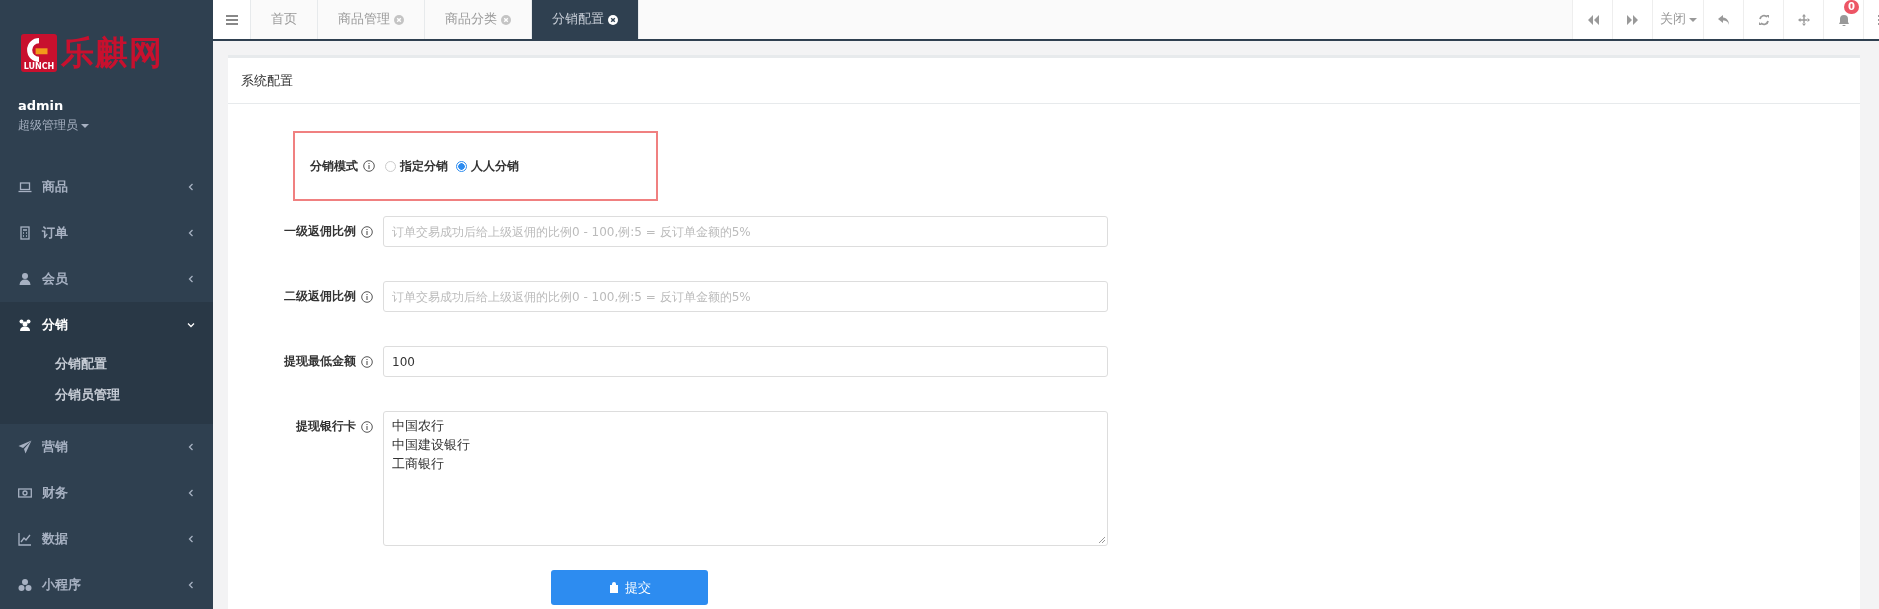 The image size is (1879, 609). I want to click on cubes-icon, so click(25, 585).